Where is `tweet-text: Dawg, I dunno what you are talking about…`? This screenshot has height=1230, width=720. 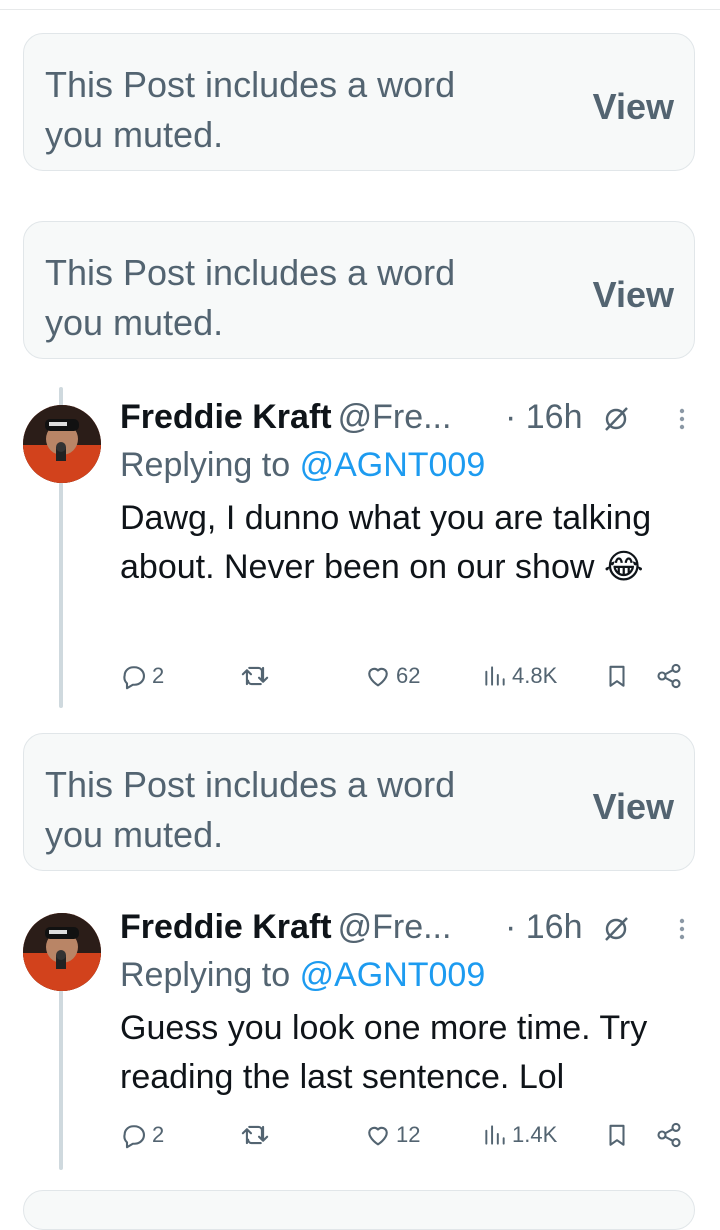 tweet-text: Dawg, I dunno what you are talking about… is located at coordinates (386, 542).